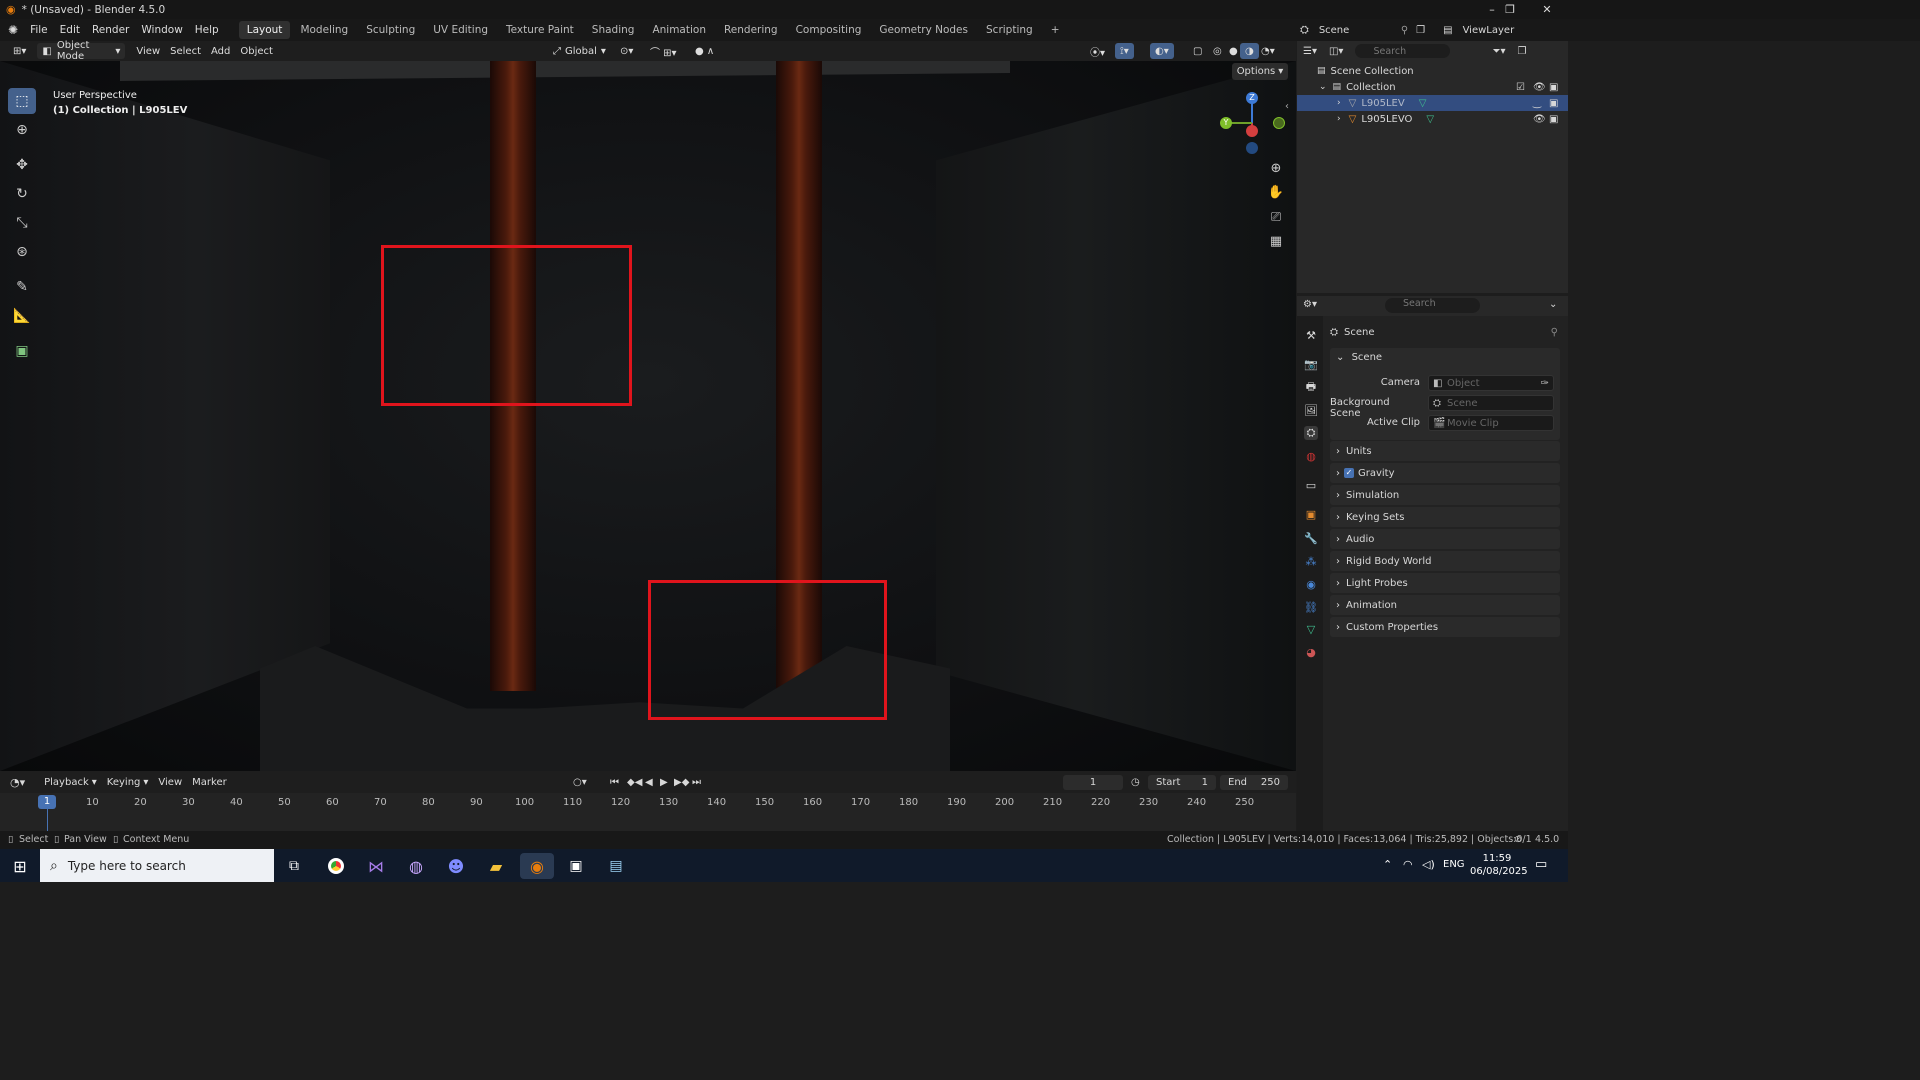  I want to click on menu-edit: Edit, so click(70, 30).